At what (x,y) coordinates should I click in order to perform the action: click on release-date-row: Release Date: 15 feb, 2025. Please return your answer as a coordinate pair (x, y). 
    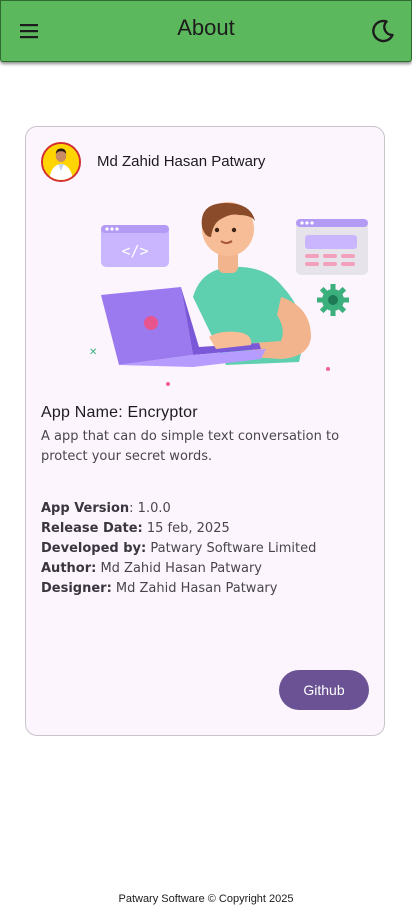
    Looking at the image, I should click on (178, 529).